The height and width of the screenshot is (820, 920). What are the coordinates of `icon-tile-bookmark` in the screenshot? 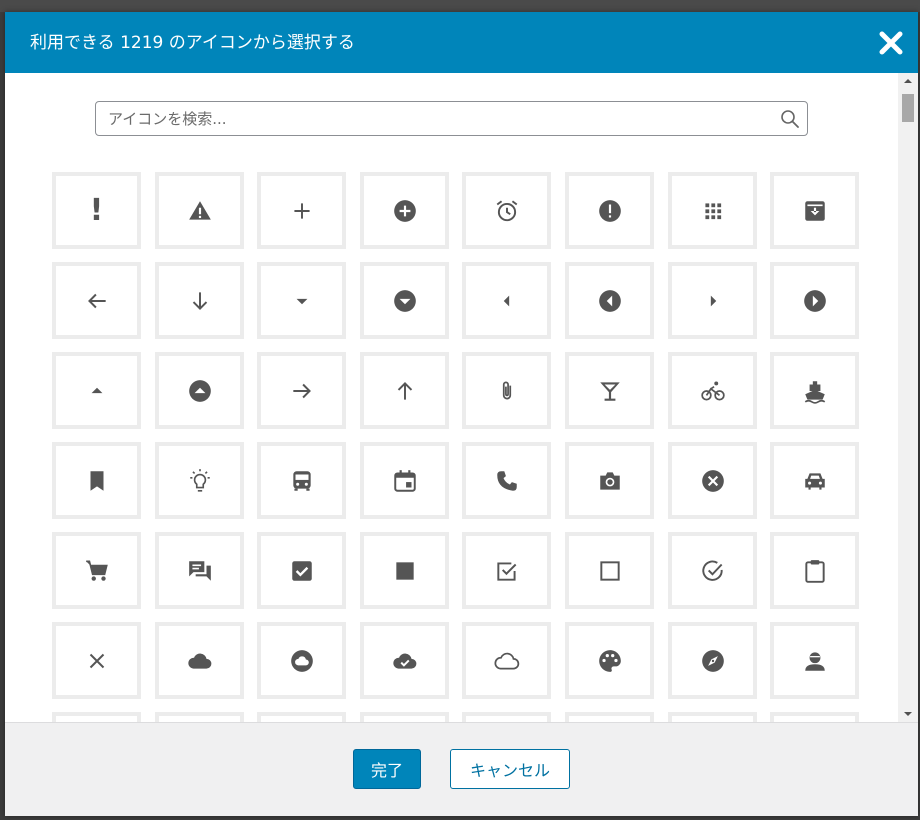 It's located at (96, 480).